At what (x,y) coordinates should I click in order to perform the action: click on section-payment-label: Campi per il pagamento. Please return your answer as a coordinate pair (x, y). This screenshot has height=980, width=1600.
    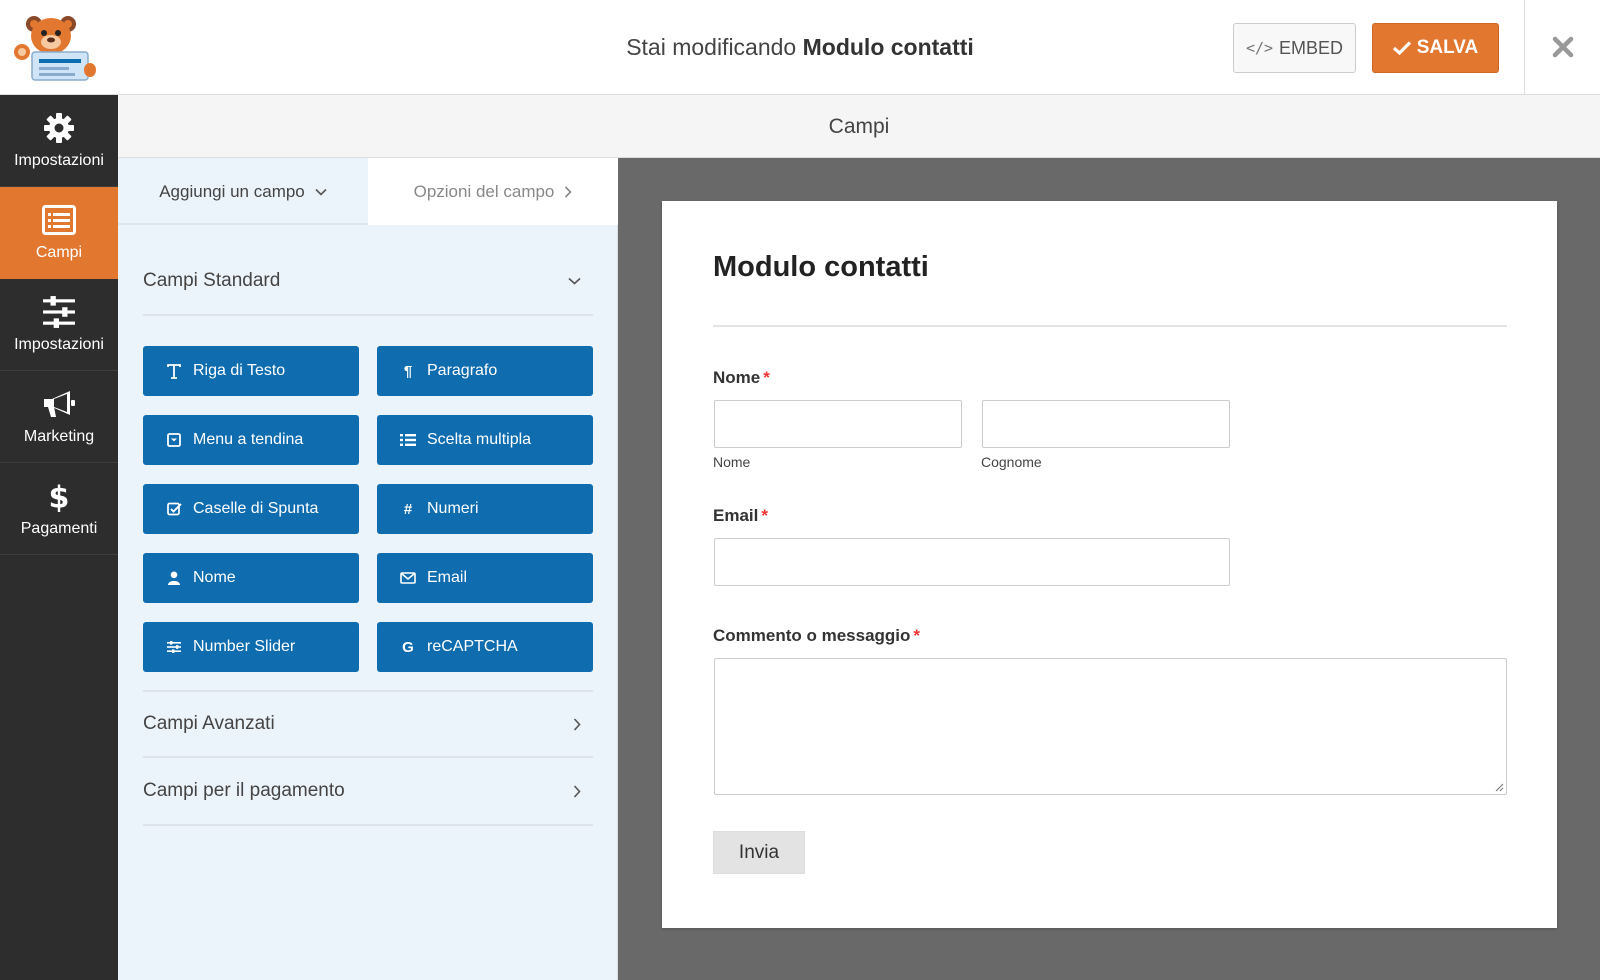
    Looking at the image, I should click on (244, 790).